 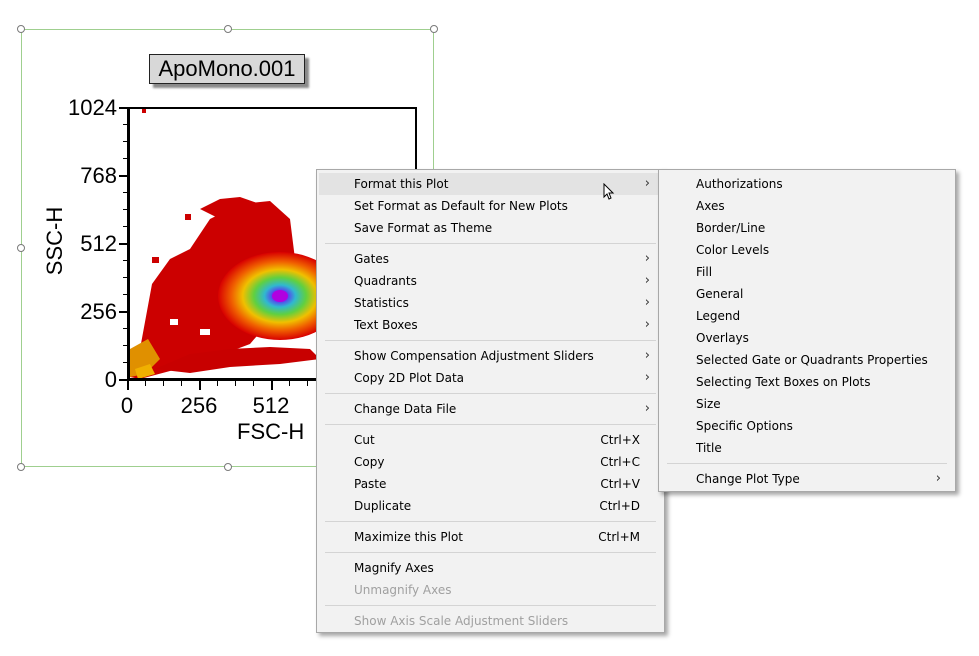 I want to click on menu-item-paste: Paste Ctrl+V, so click(x=490, y=484).